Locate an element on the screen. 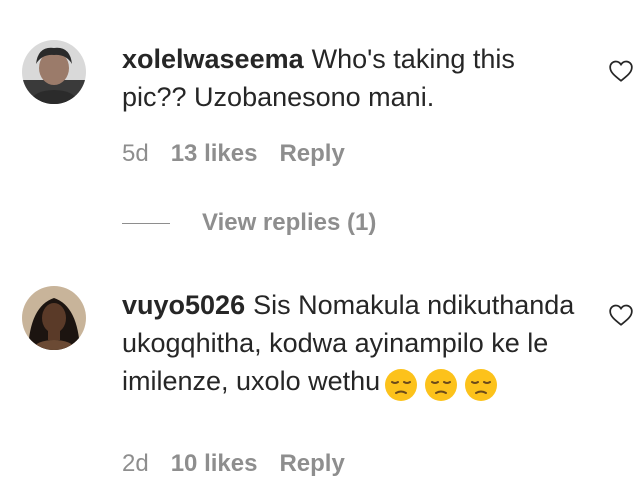  emoji-group is located at coordinates (444, 383).